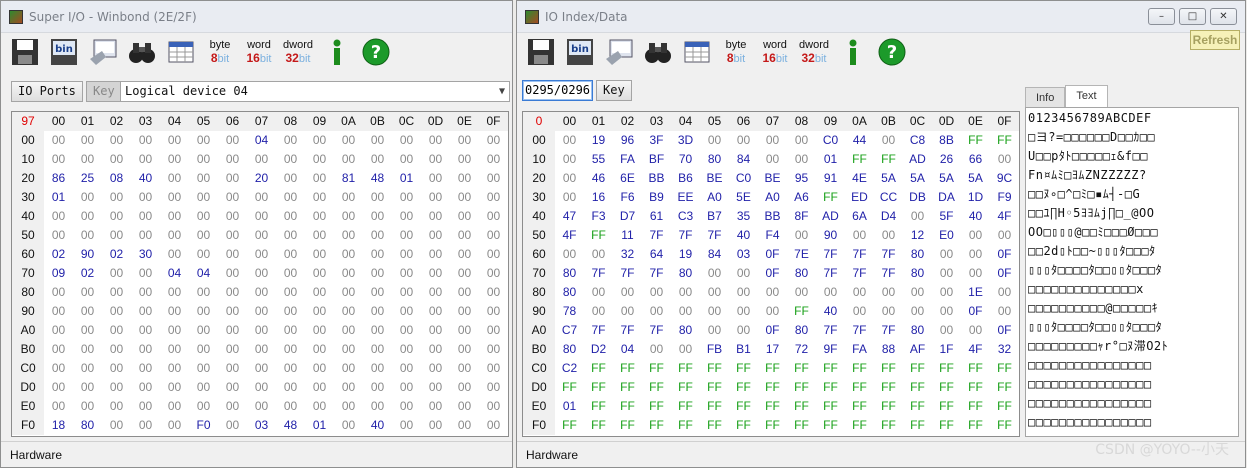  I want to click on register-cell: B1, so click(743, 349).